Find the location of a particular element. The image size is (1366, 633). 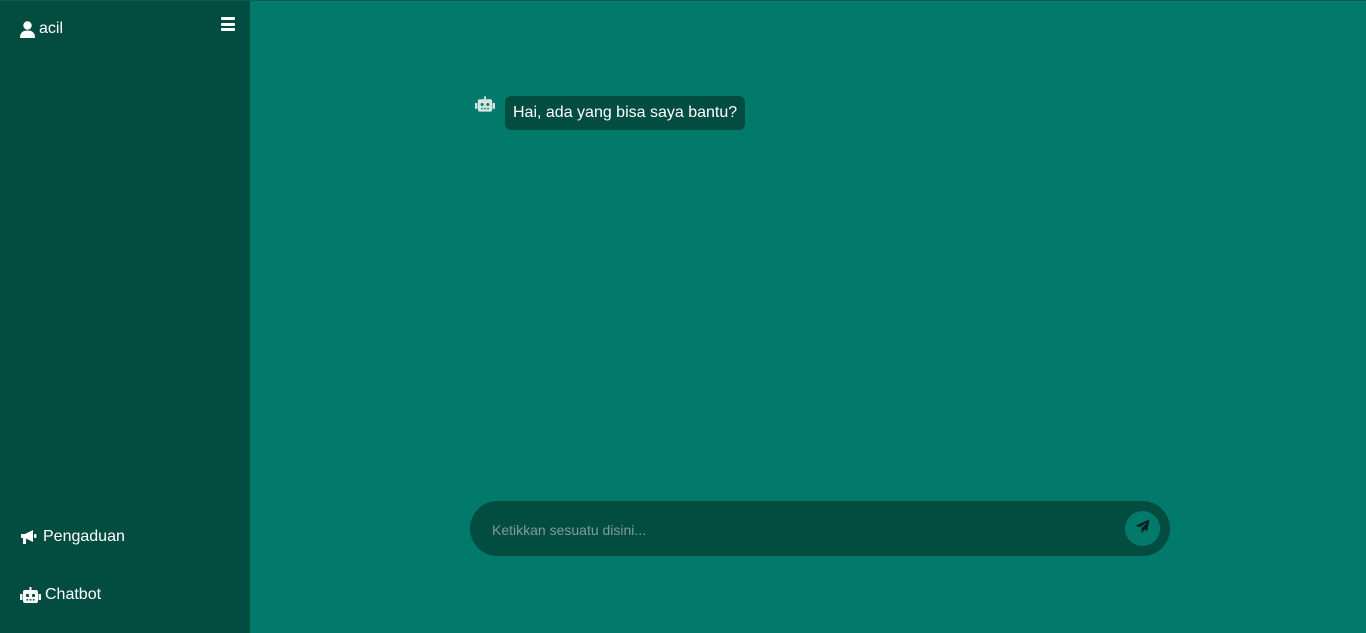

send-button is located at coordinates (1142, 528).